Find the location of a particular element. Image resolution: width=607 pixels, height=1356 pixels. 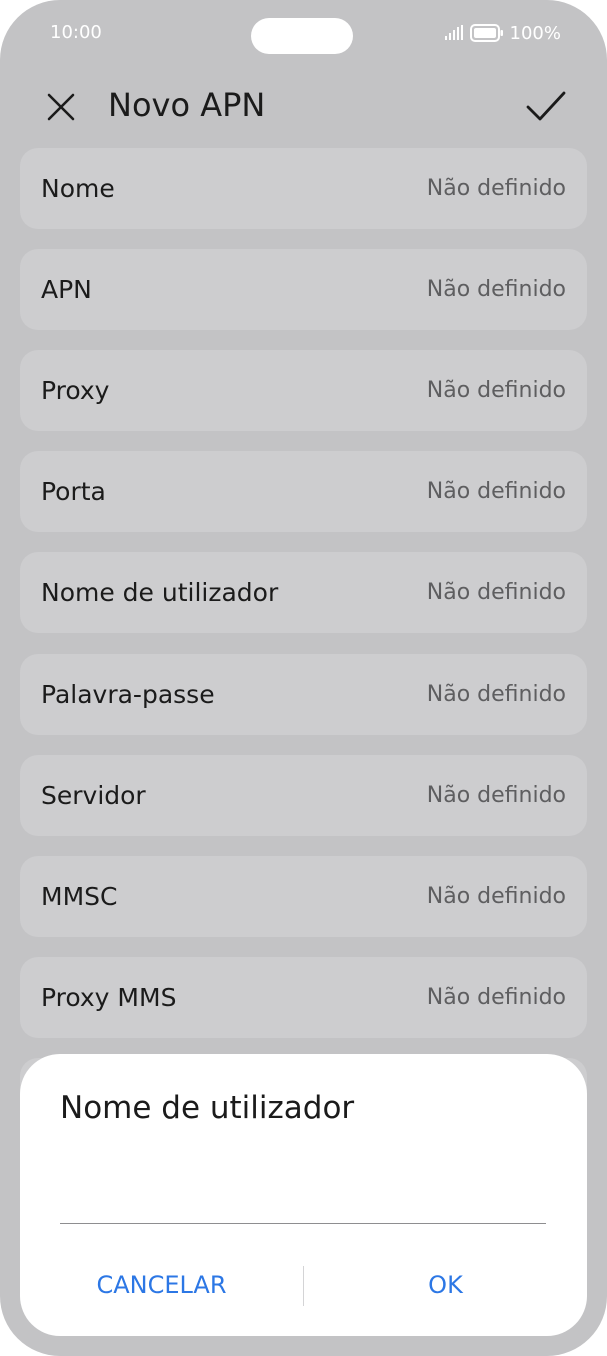

status-bar: 10:00 100% is located at coordinates (303, 35).